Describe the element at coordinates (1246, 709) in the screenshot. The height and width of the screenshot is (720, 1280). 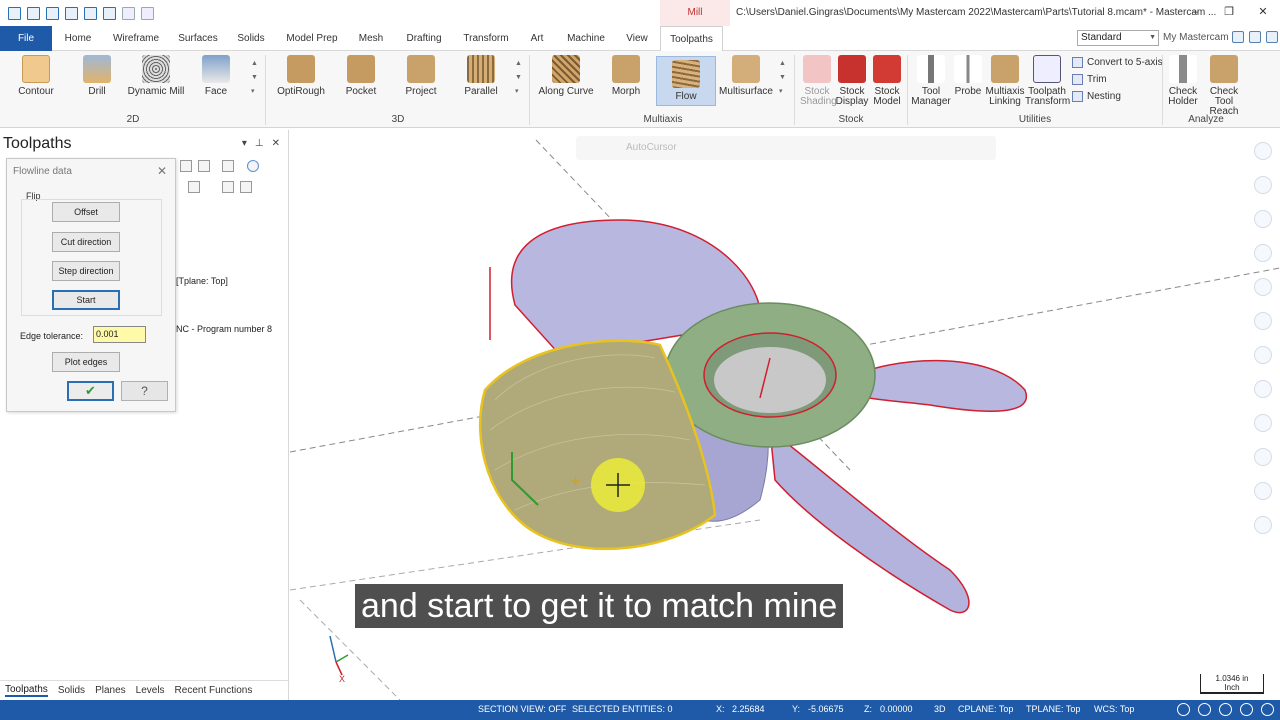
I see `shading-icon` at that location.